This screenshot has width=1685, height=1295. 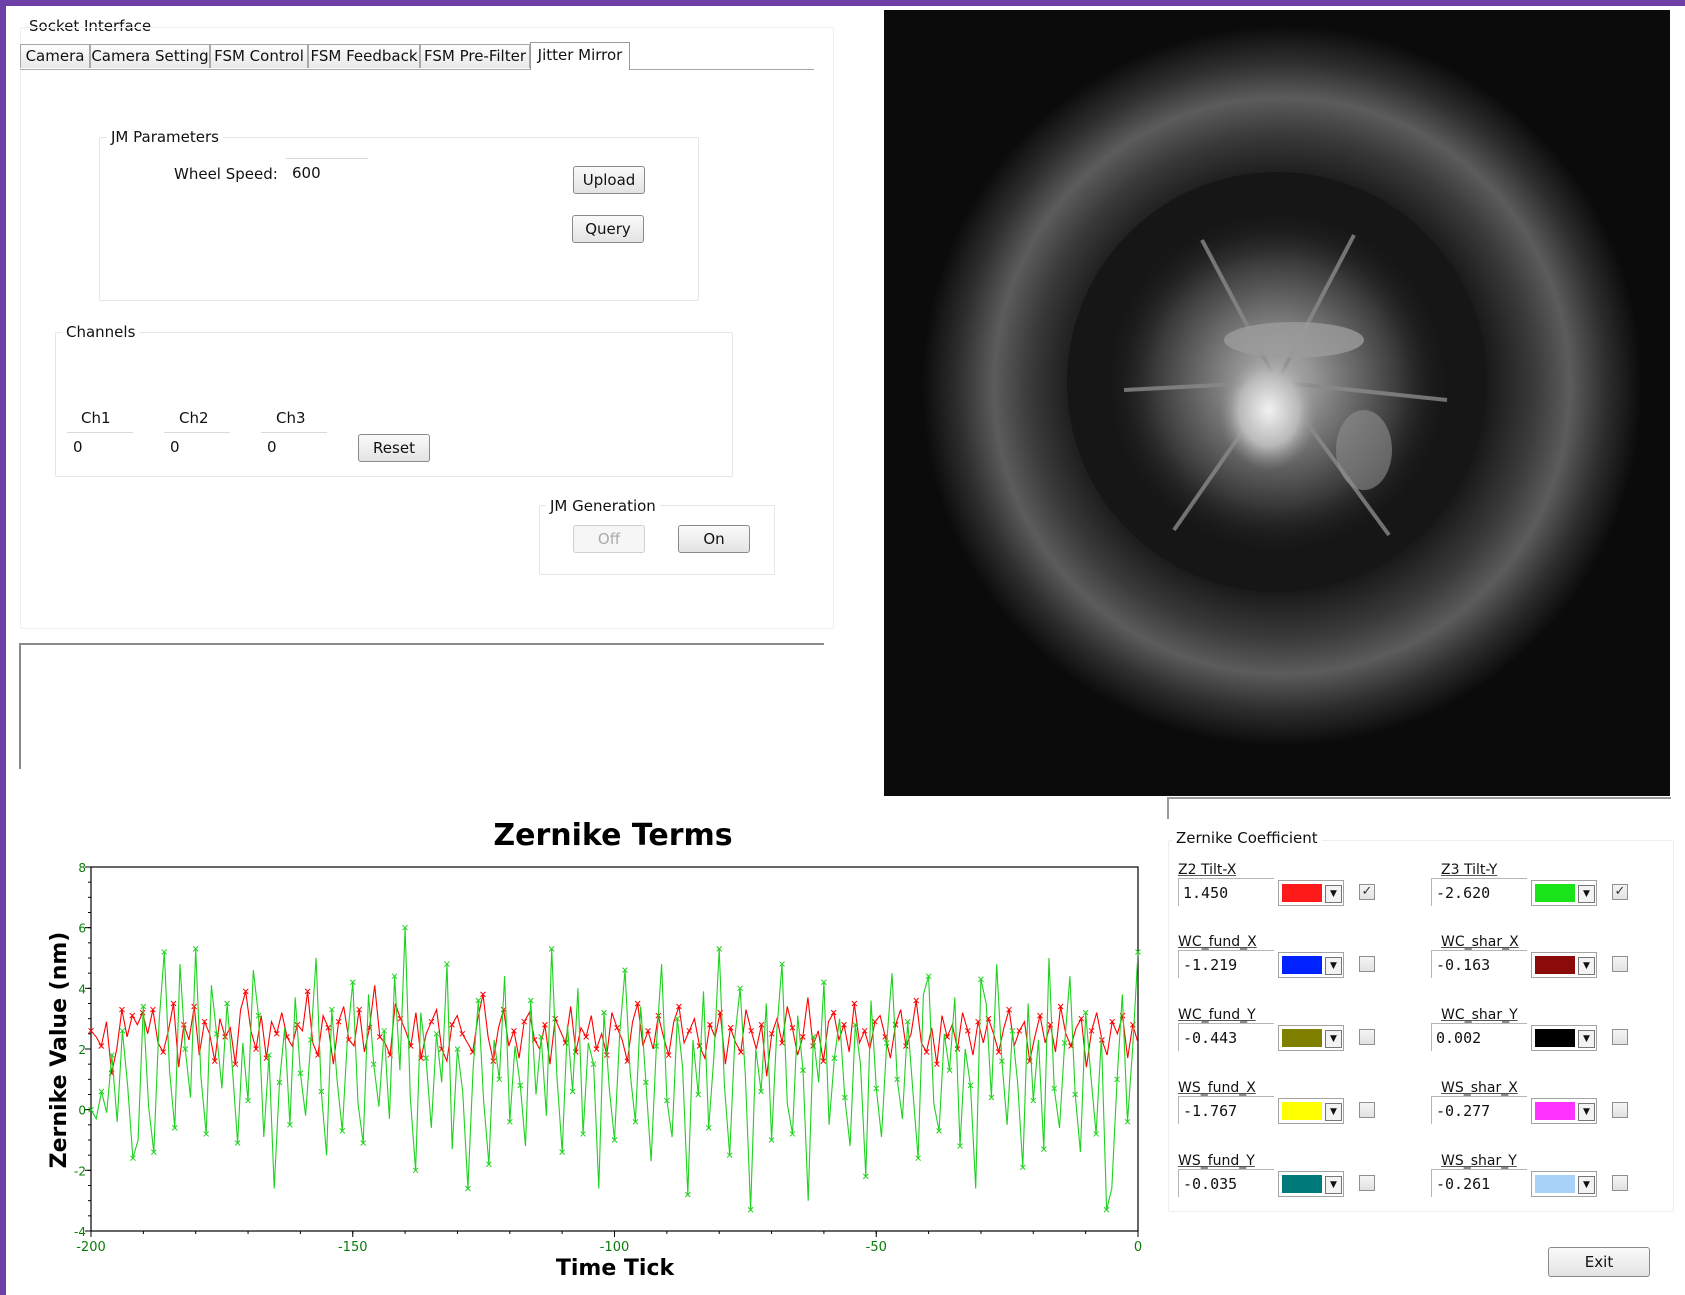 I want to click on chart-ylabel: Zernike Value (nm), so click(x=59, y=1050).